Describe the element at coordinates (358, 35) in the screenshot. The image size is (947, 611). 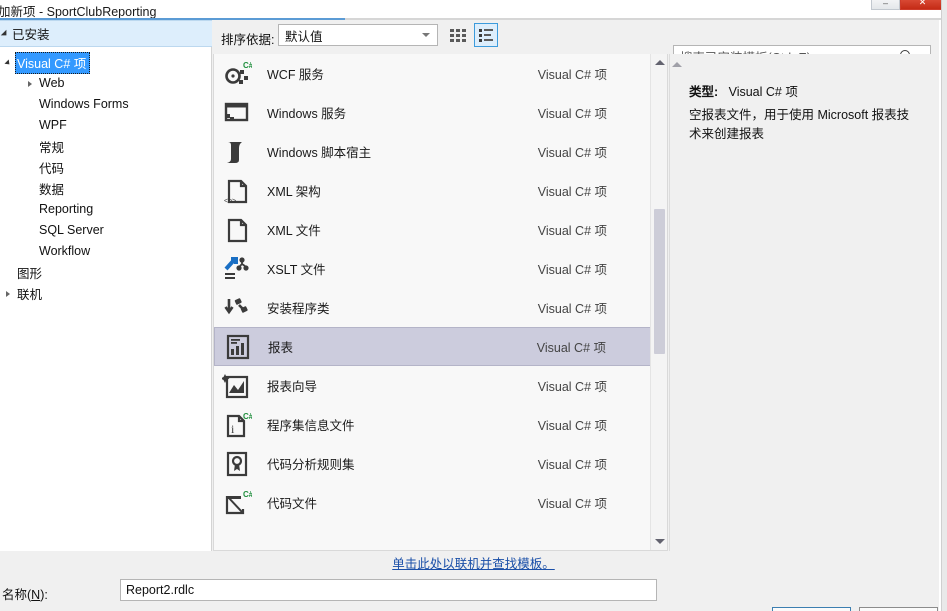
I see `sort-by-dropdown: 默认值` at that location.